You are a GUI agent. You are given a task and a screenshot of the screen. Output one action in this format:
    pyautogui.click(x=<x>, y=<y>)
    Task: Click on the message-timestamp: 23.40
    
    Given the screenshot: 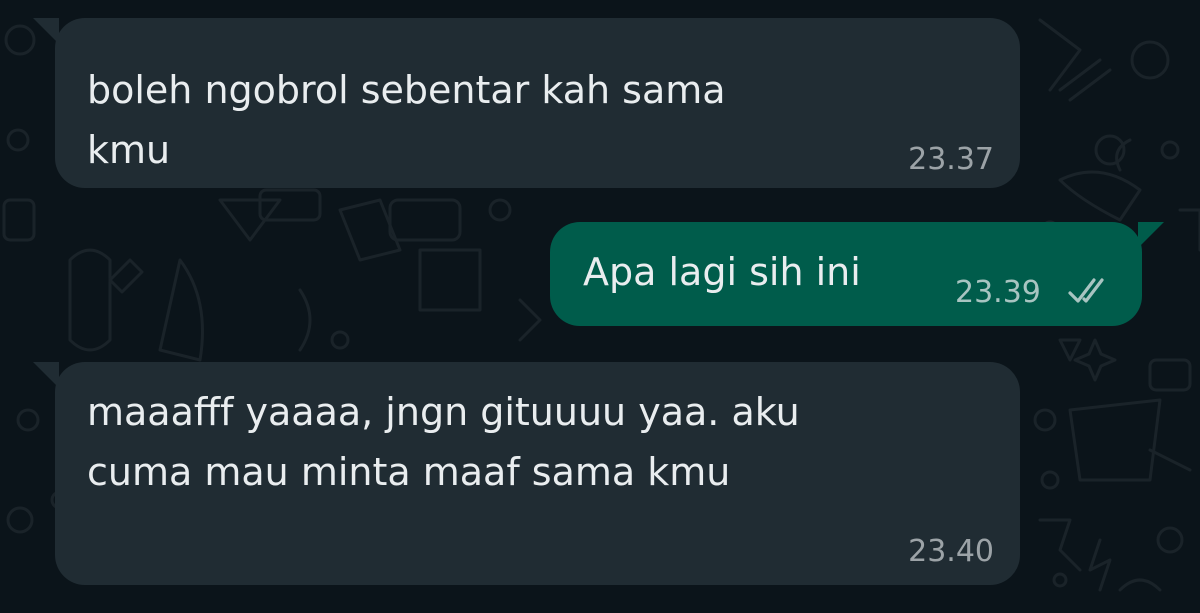 What is the action you would take?
    pyautogui.click(x=951, y=551)
    